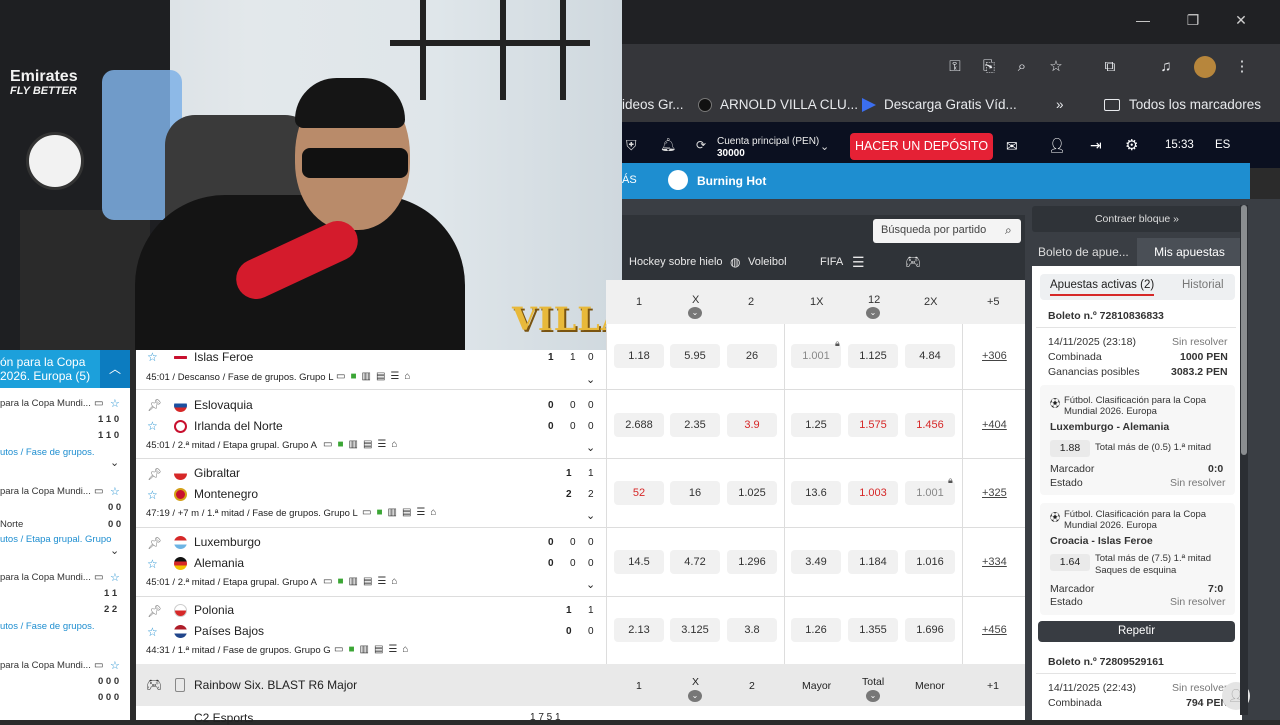  I want to click on settings-icon: ⚙, so click(1131, 145).